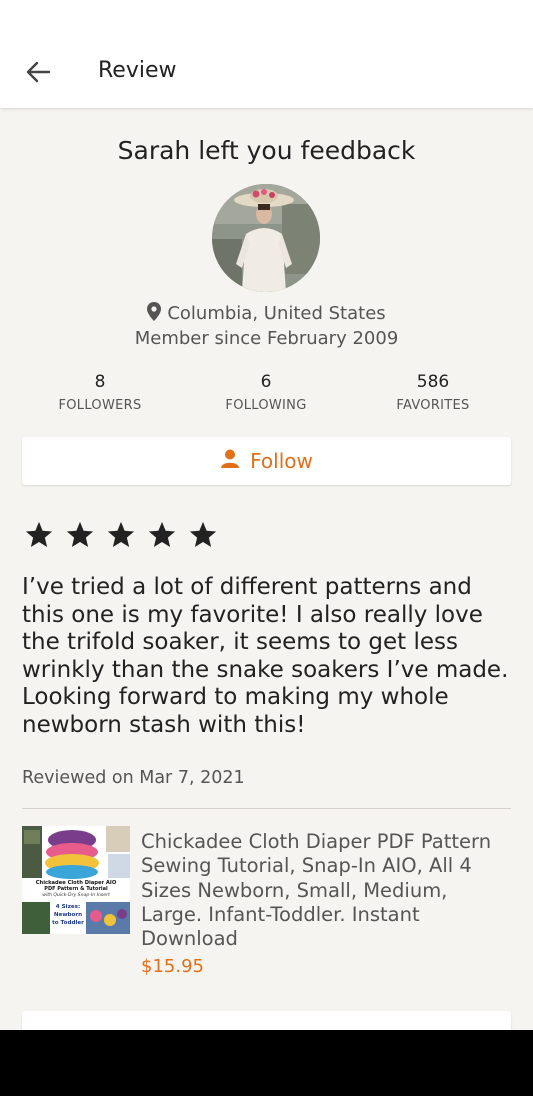 This screenshot has height=1096, width=533. Describe the element at coordinates (266, 1020) in the screenshot. I see `next-card` at that location.